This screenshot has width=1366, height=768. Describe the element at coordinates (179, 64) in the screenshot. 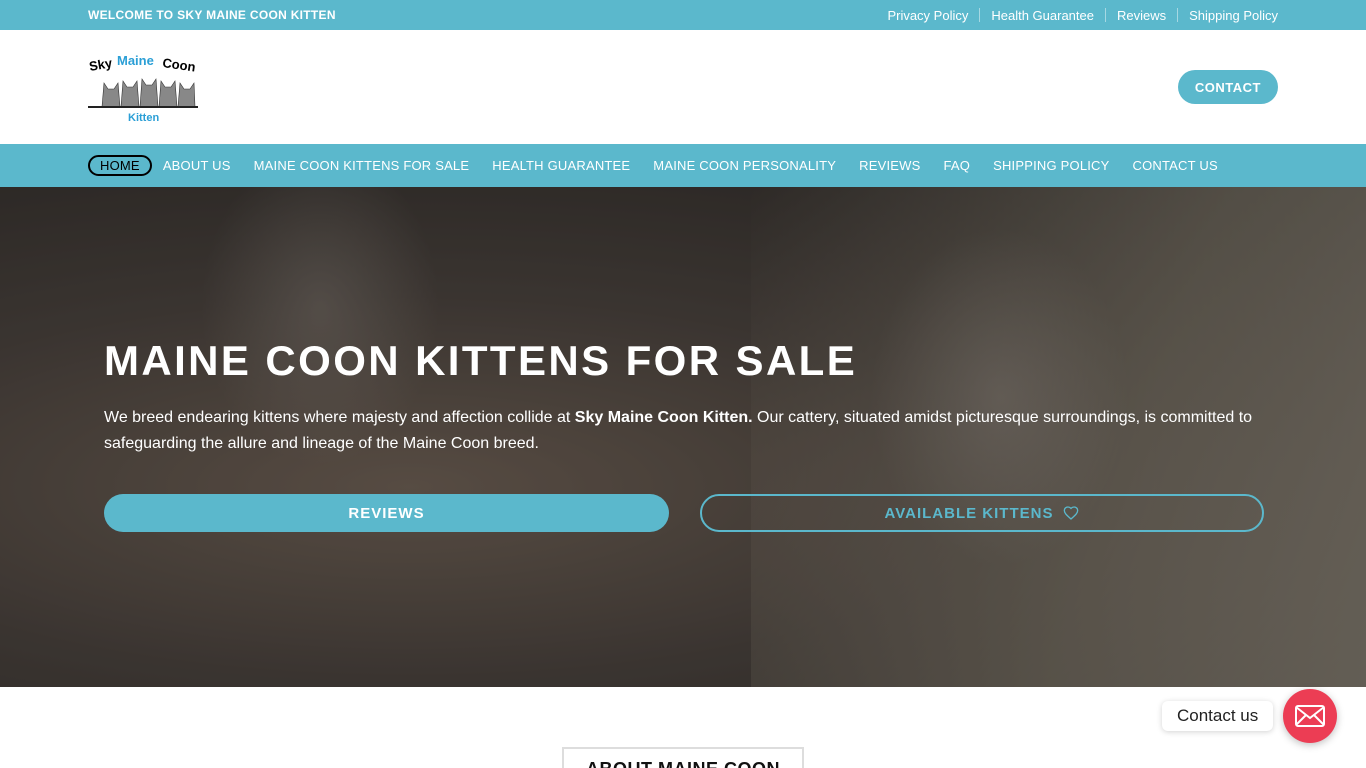

I see `svg-text: Coon` at that location.